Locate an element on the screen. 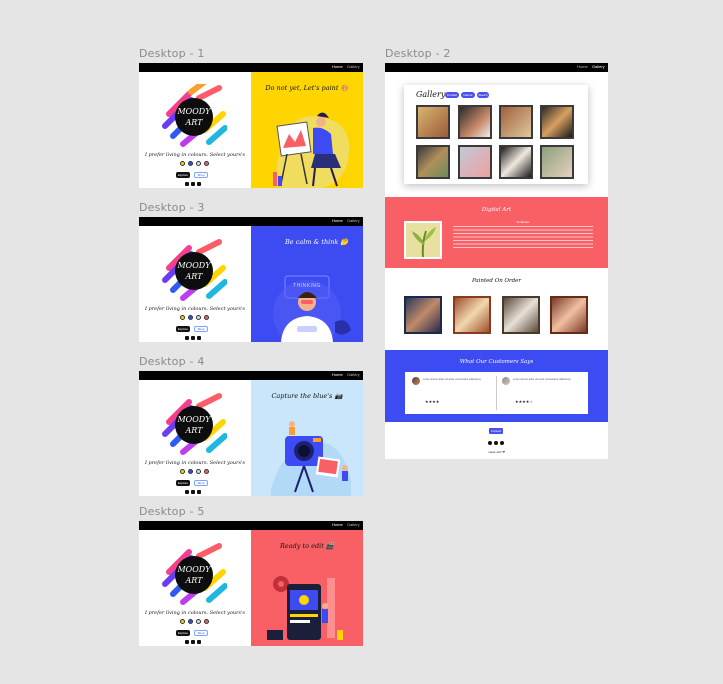  digital-art-subtitle: Sunflower is located at coordinates (523, 222).